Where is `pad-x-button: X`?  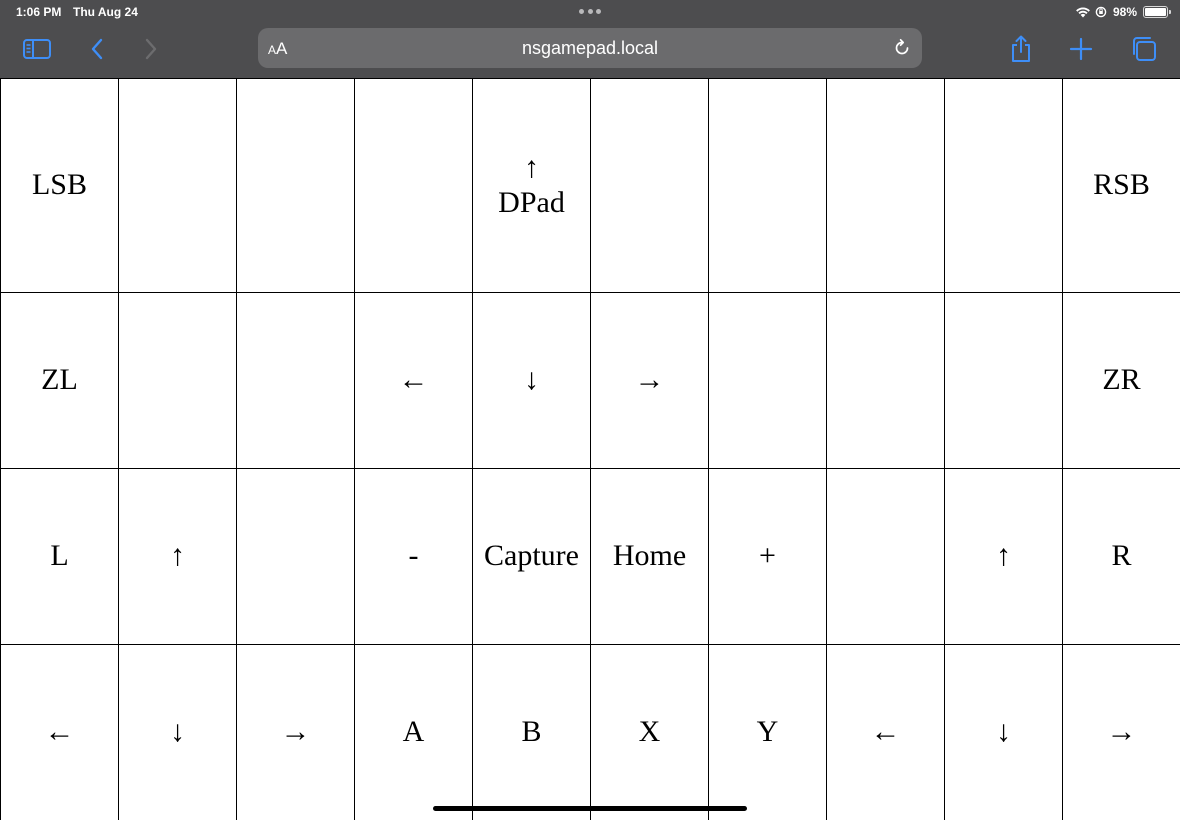
pad-x-button: X is located at coordinates (650, 732).